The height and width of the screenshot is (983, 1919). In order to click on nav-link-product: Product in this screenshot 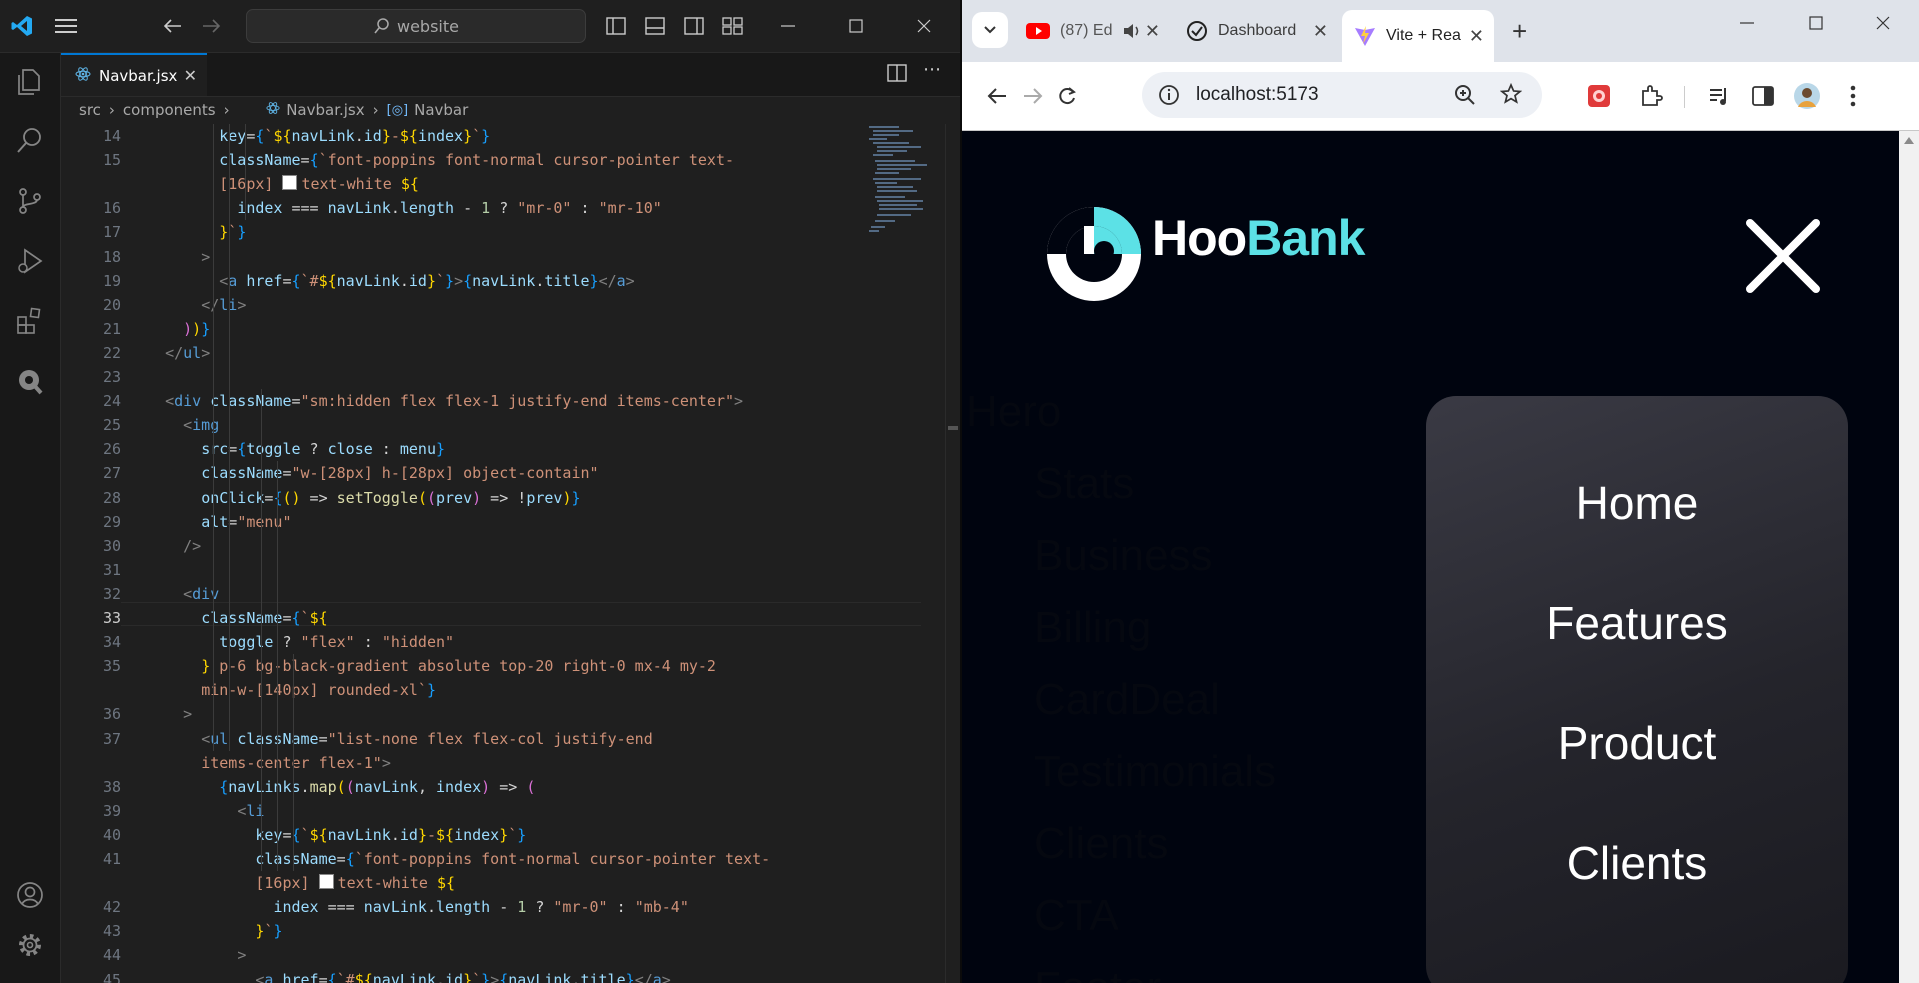, I will do `click(1637, 743)`.